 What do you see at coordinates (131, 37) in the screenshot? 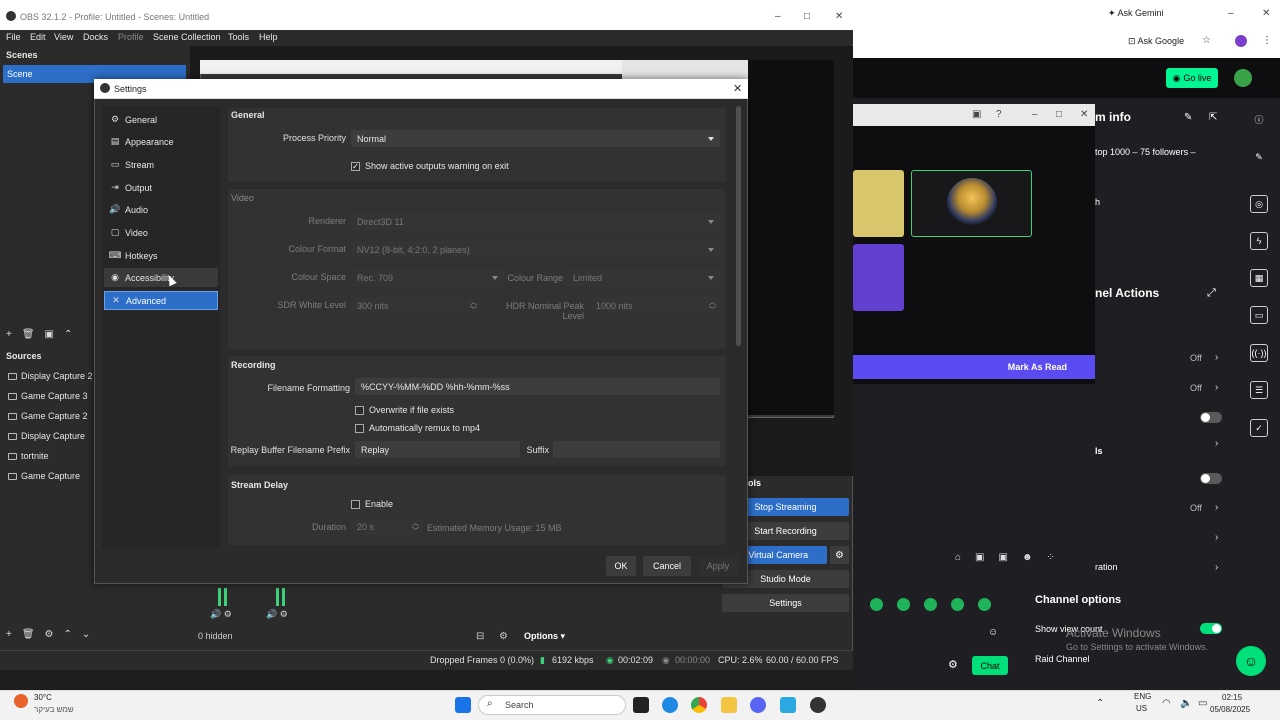
I see `menu-profile: Profile` at bounding box center [131, 37].